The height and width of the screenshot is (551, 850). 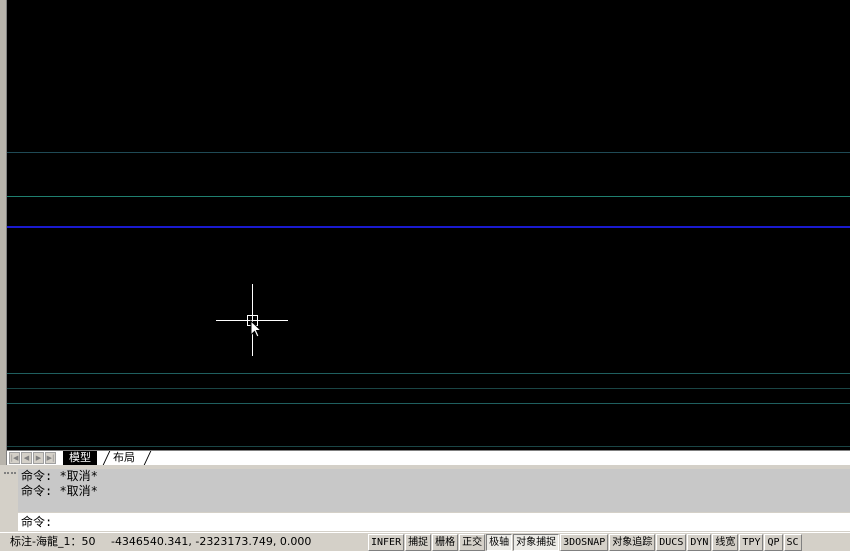 I want to click on toggle-osnap: 对象捕捉, so click(x=536, y=542).